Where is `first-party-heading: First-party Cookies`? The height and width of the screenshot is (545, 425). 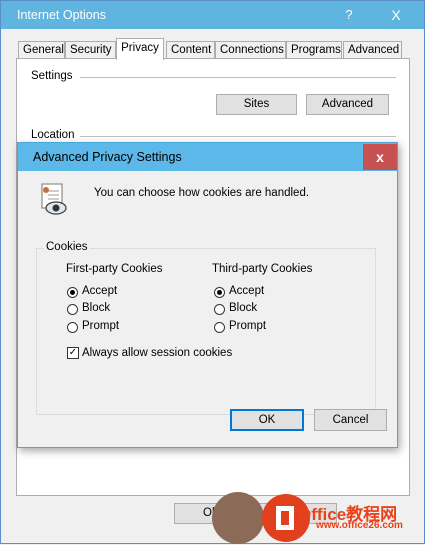 first-party-heading: First-party Cookies is located at coordinates (114, 269).